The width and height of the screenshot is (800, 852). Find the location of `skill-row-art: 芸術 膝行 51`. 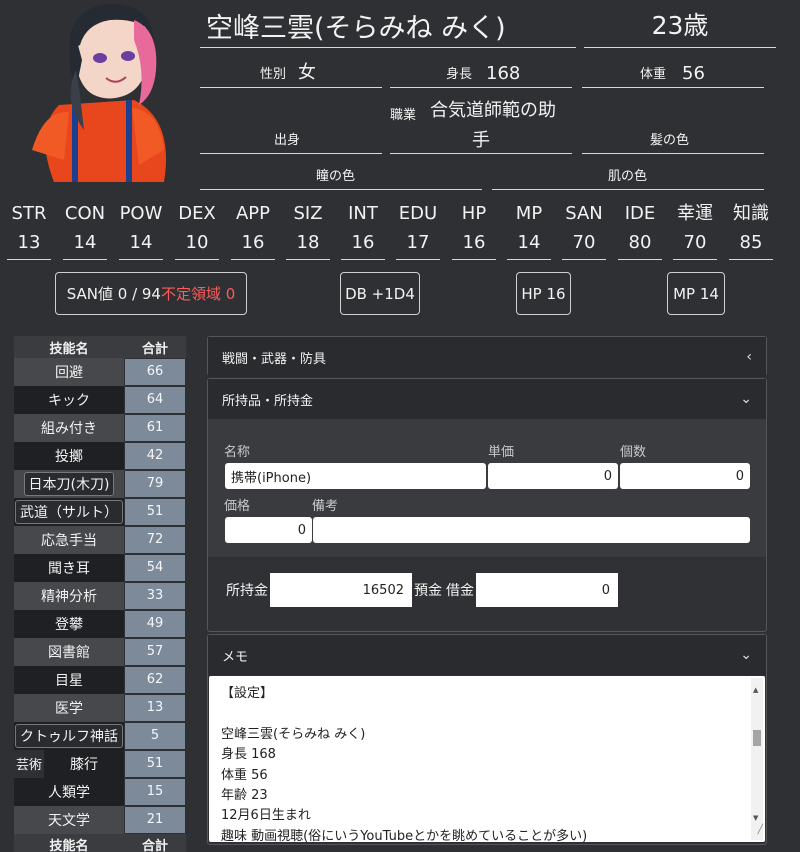

skill-row-art: 芸術 膝行 51 is located at coordinates (100, 763).